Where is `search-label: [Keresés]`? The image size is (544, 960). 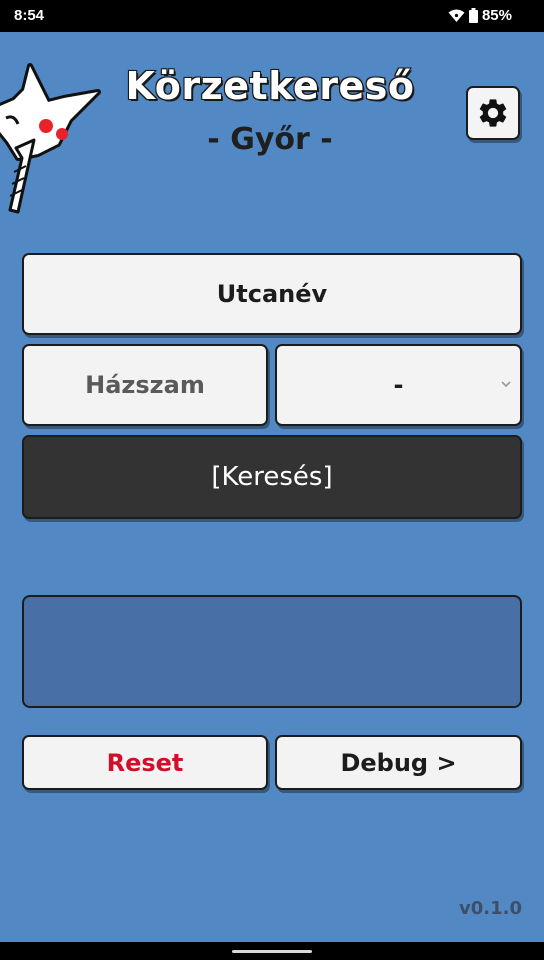
search-label: [Keresés] is located at coordinates (272, 477).